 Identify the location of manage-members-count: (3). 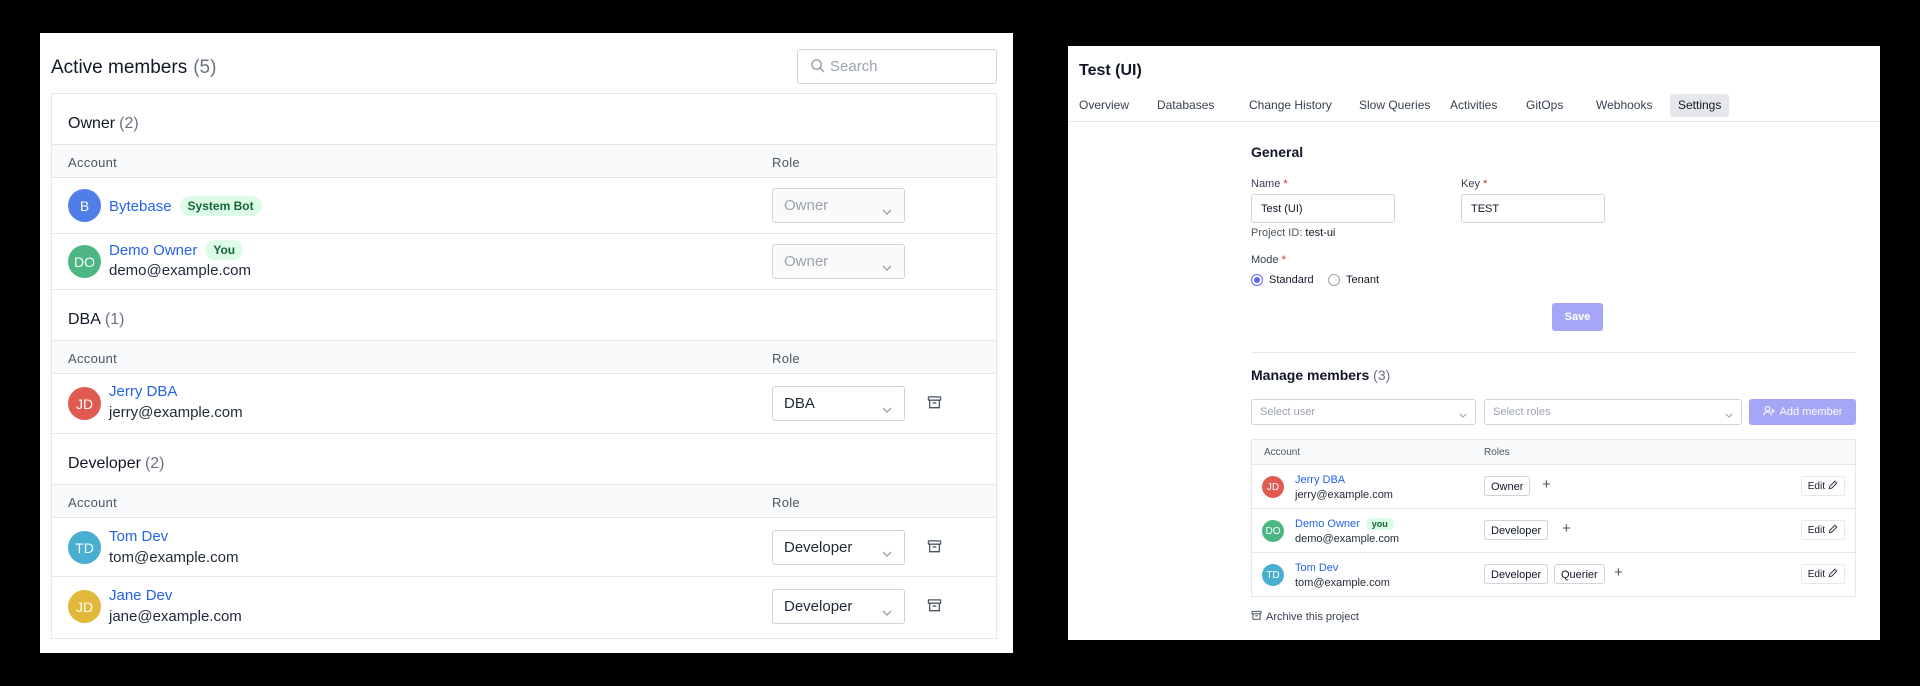
(1382, 375).